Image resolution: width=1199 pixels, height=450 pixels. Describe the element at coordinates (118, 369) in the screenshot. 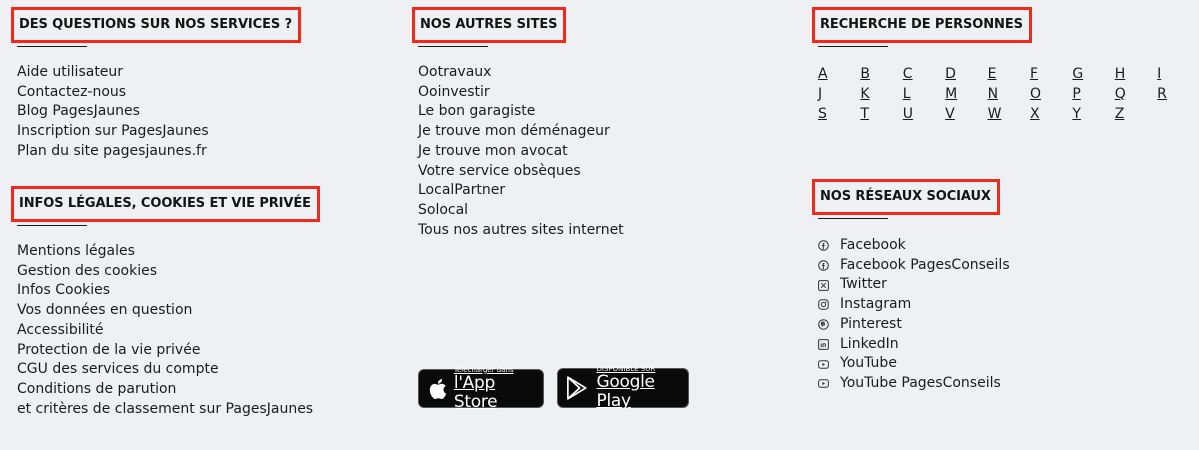

I see `link-cgu: CGU des services du compte` at that location.